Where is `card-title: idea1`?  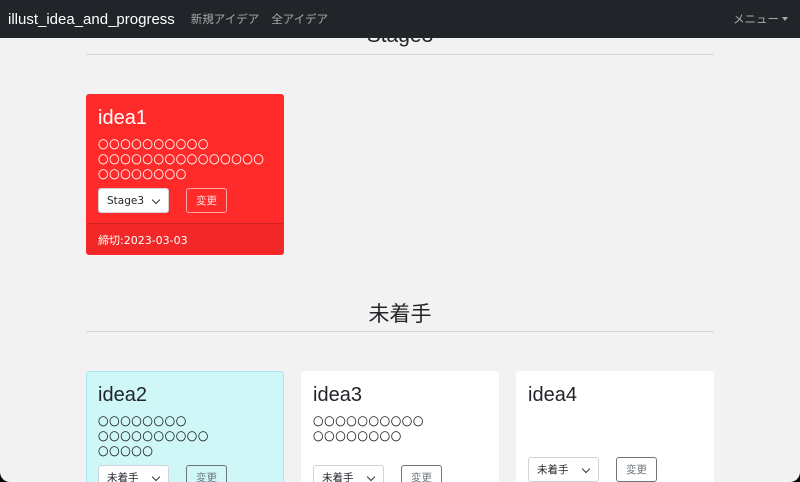 card-title: idea1 is located at coordinates (122, 118).